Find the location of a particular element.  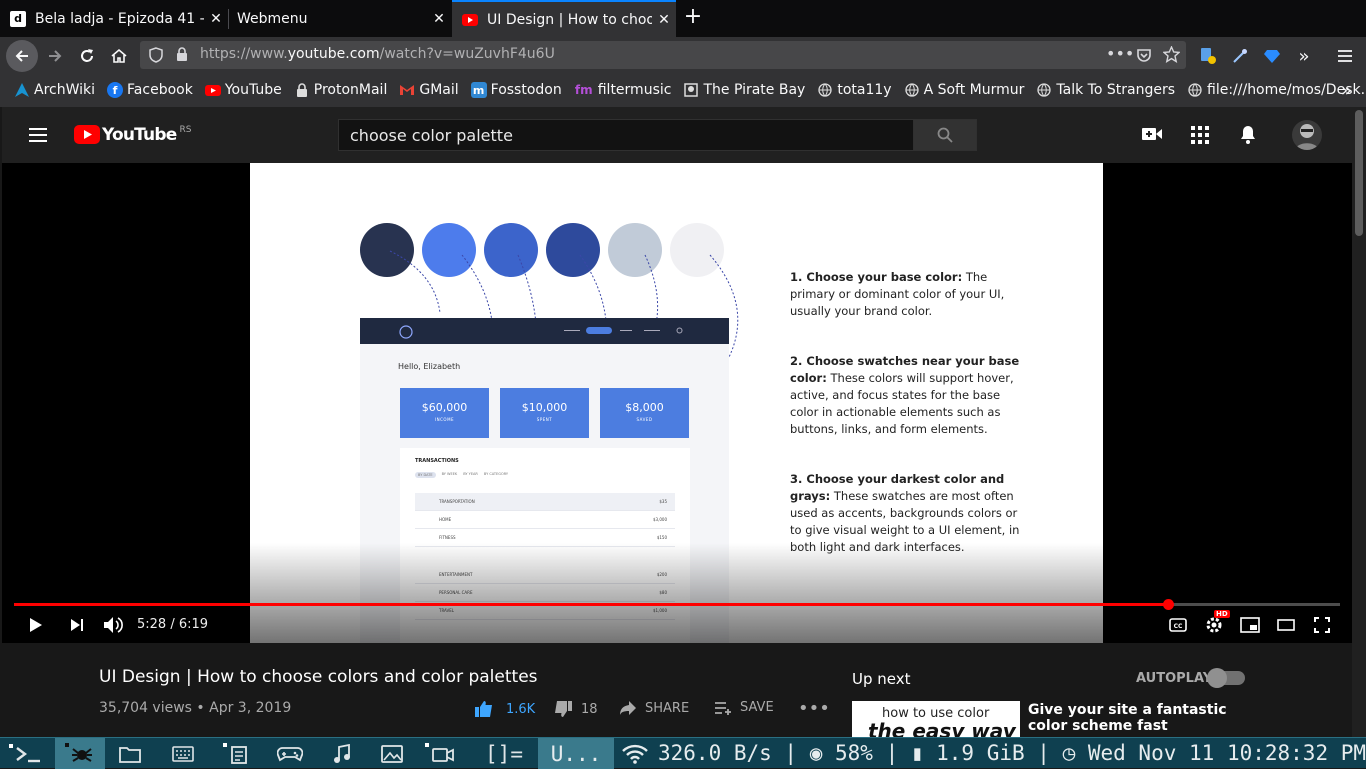

new-tab-button: + is located at coordinates (693, 18).